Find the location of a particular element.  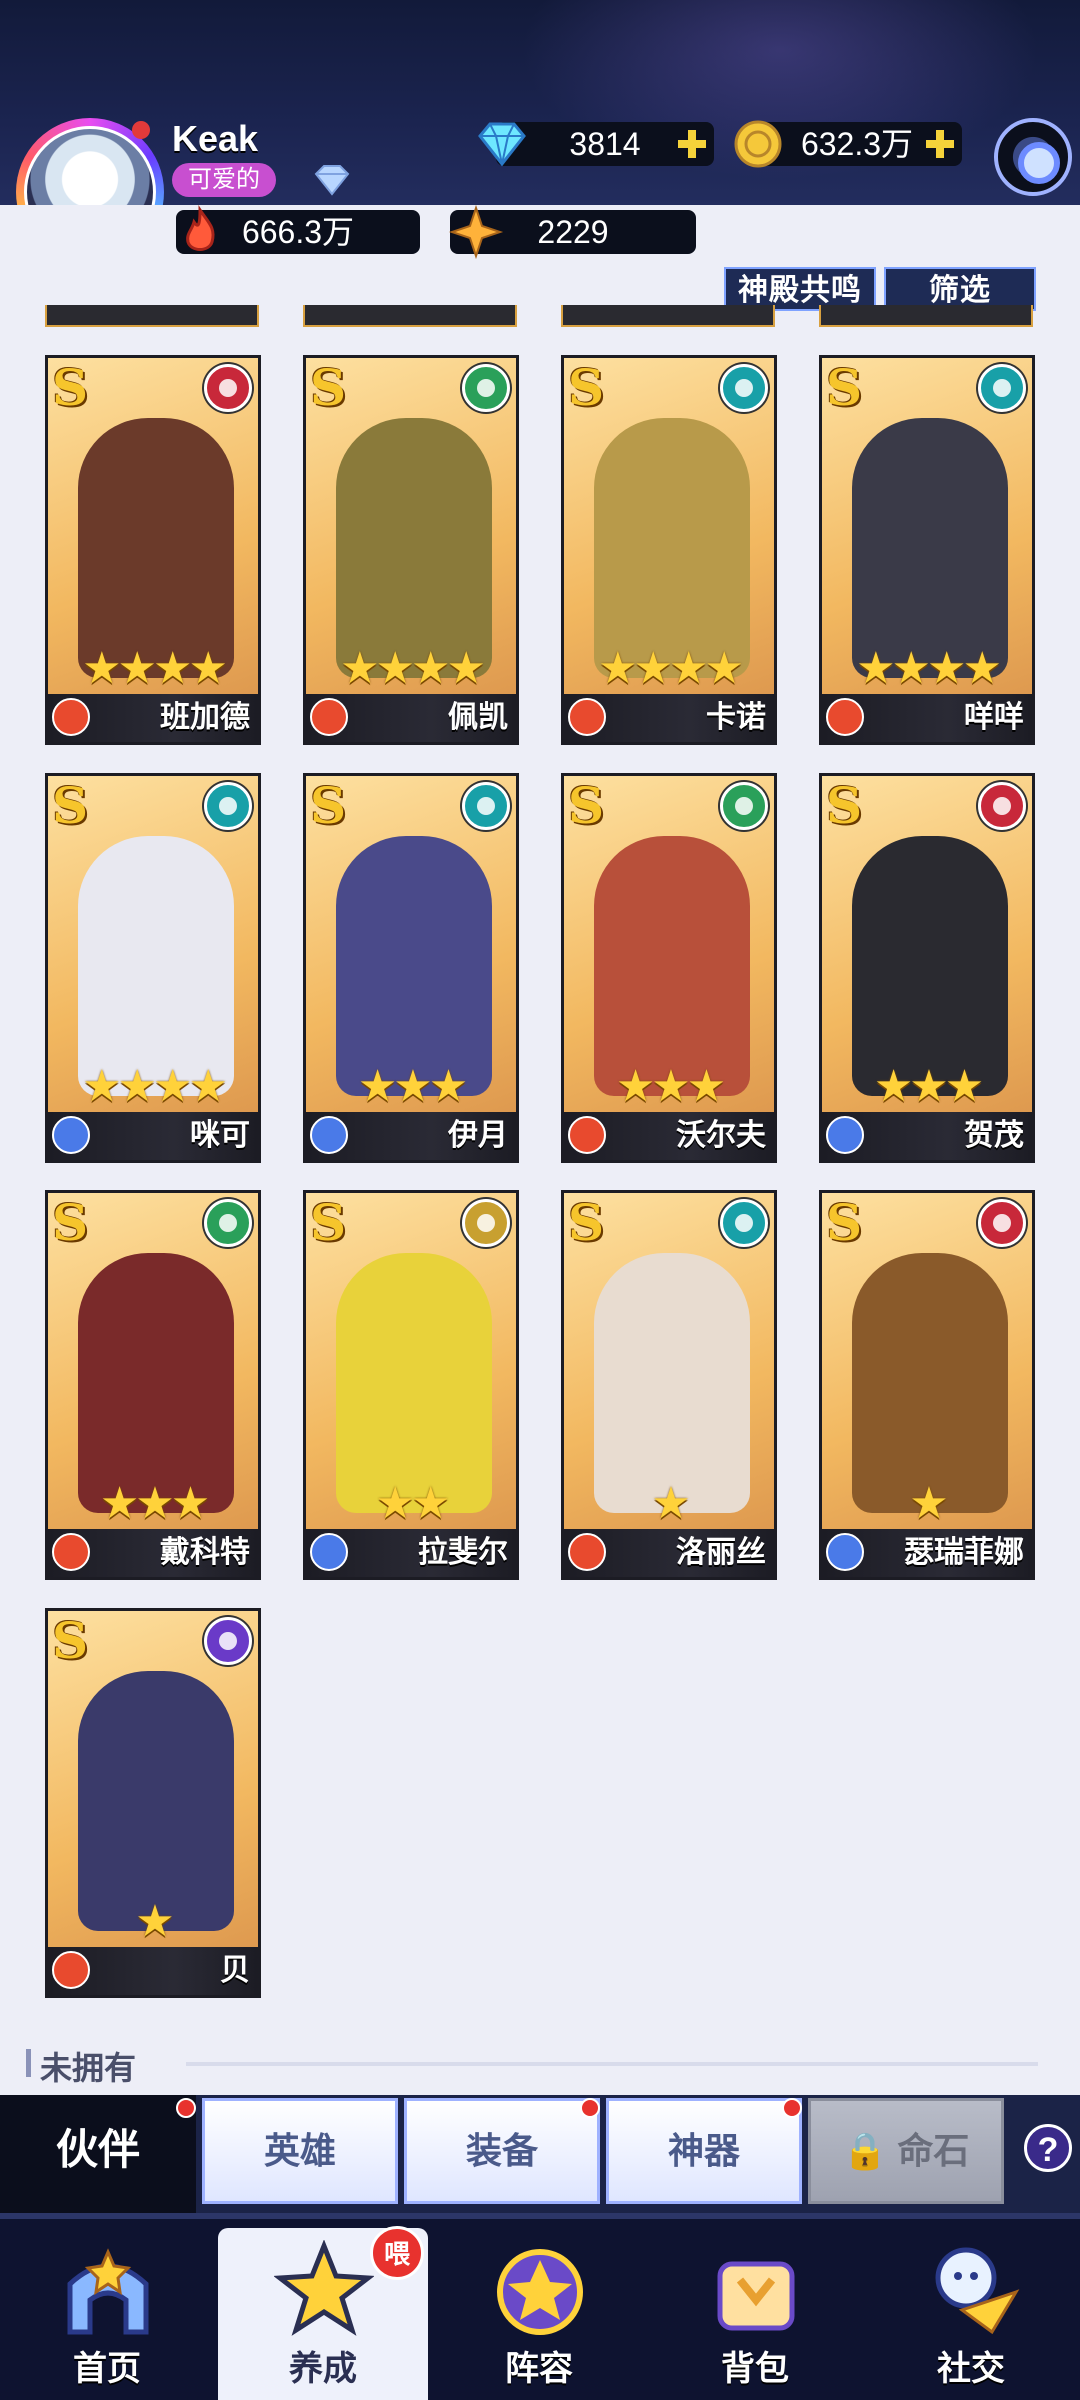

nav-social: 社交 is located at coordinates (971, 2314).